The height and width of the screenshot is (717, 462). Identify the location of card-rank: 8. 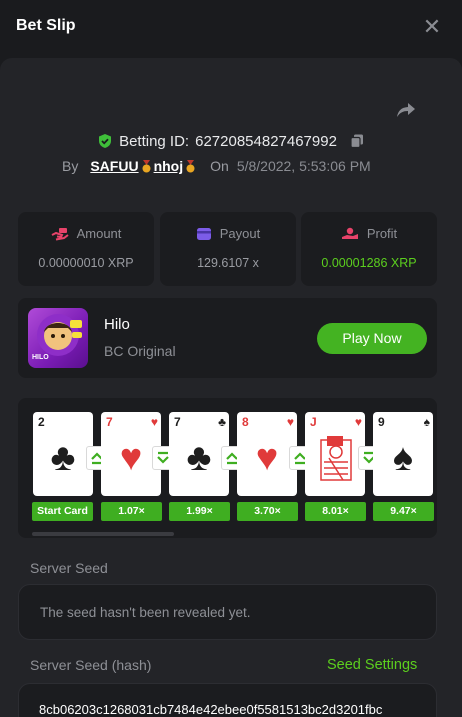
(245, 422).